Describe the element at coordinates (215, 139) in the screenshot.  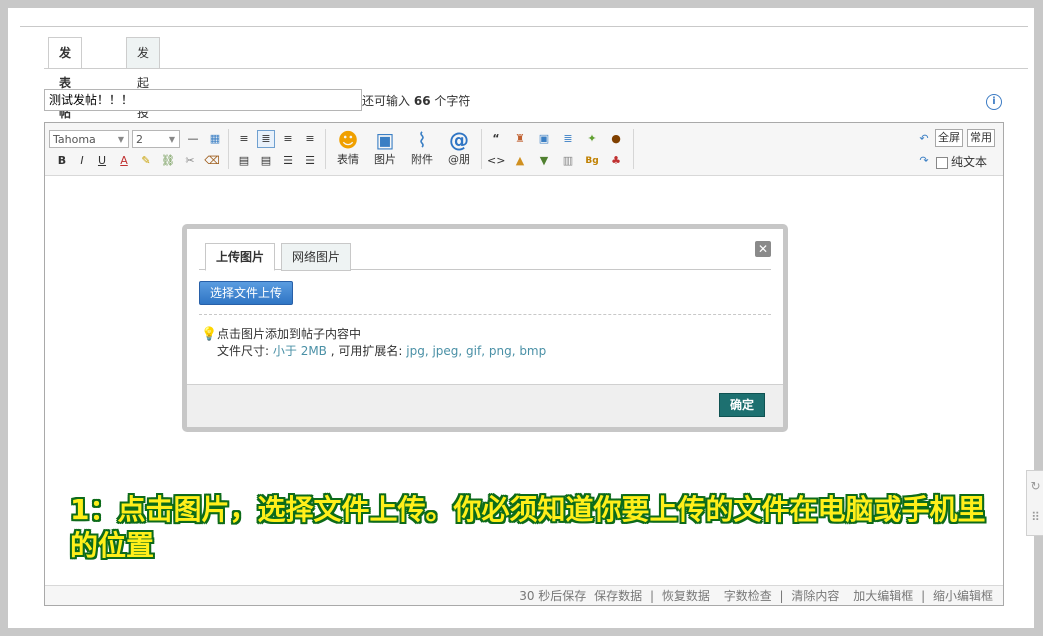
I see `table-icon: ▦` at that location.